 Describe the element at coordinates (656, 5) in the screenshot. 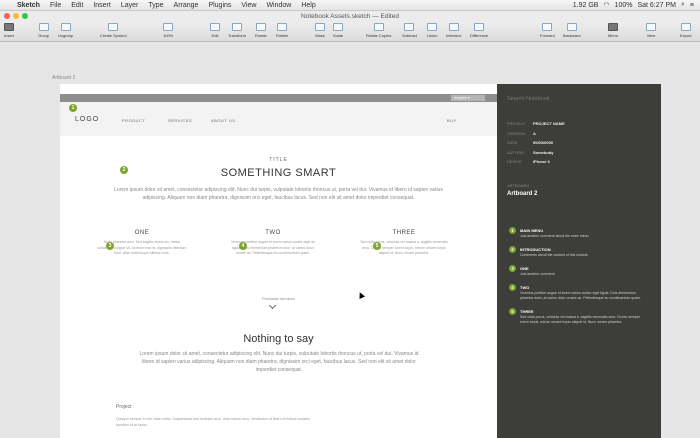

I see `clock: Sat 6:27 PM` at that location.